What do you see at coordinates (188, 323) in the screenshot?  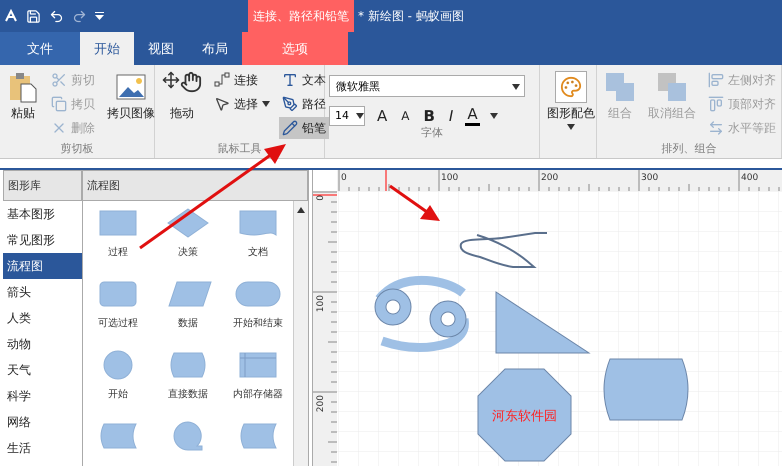 I see `shape-label: 数据` at bounding box center [188, 323].